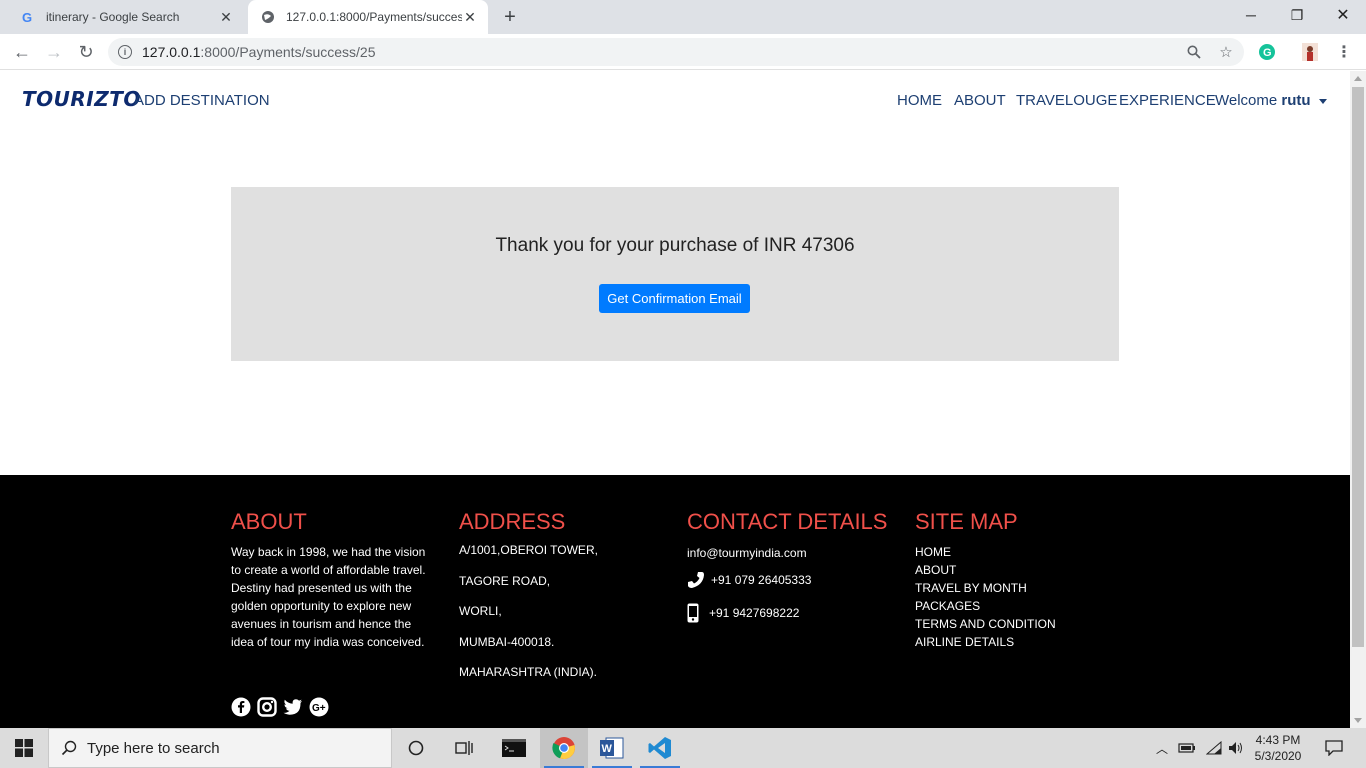 This screenshot has width=1366, height=768. Describe the element at coordinates (985, 606) in the screenshot. I see `sitemap-packages: PACKAGES` at that location.